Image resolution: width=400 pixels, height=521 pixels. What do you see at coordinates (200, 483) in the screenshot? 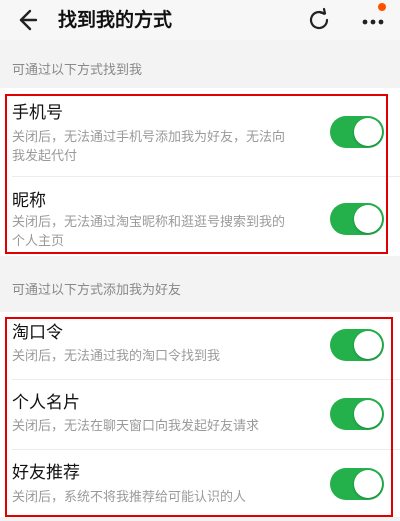
I see `setting-row-friend-recommend: 好友推荐 关闭后，系统不将我推荐给可能认识的人` at bounding box center [200, 483].